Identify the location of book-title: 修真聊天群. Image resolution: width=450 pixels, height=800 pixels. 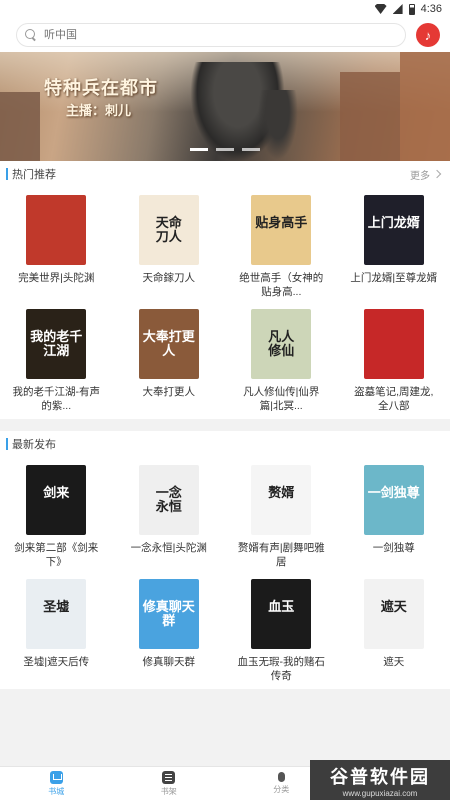
(169, 662).